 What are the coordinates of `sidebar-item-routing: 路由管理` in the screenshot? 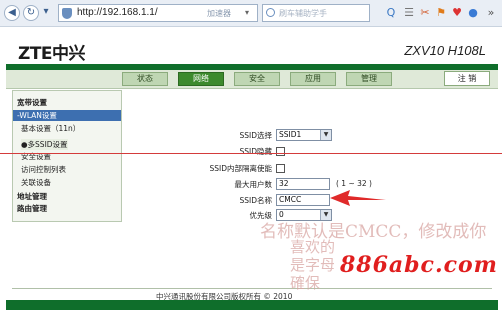 It's located at (32, 208).